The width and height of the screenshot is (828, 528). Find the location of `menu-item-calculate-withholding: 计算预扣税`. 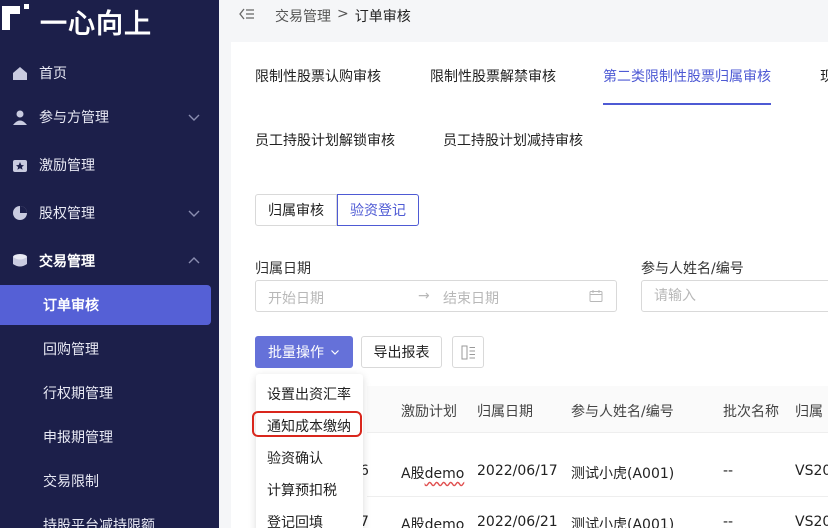

menu-item-calculate-withholding: 计算预扣税 is located at coordinates (302, 490).